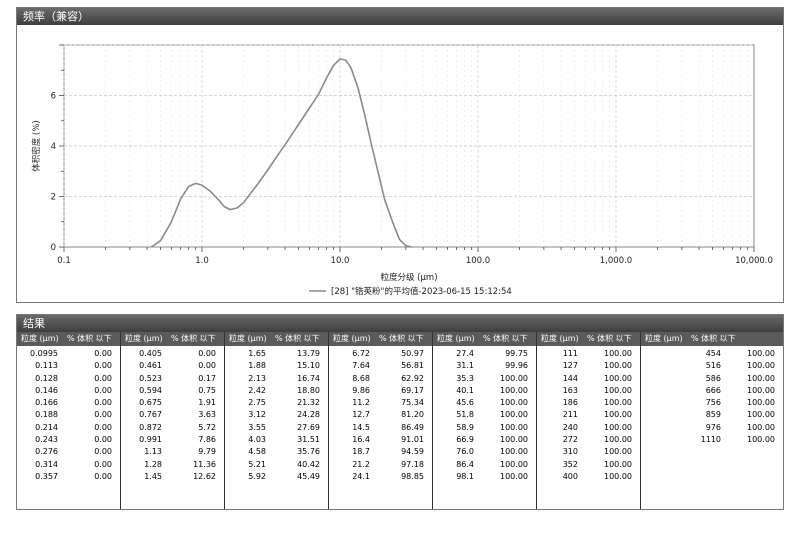 This screenshot has width=800, height=536. Describe the element at coordinates (150, 427) in the screenshot. I see `size-cell: 0.872` at that location.